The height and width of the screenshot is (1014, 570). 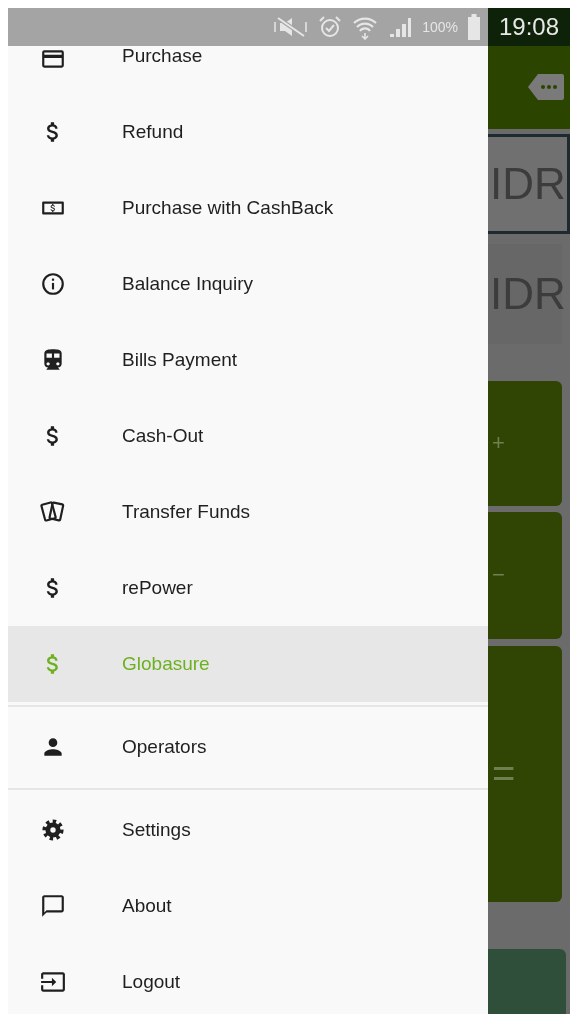 What do you see at coordinates (53, 830) in the screenshot?
I see `settings-icon` at bounding box center [53, 830].